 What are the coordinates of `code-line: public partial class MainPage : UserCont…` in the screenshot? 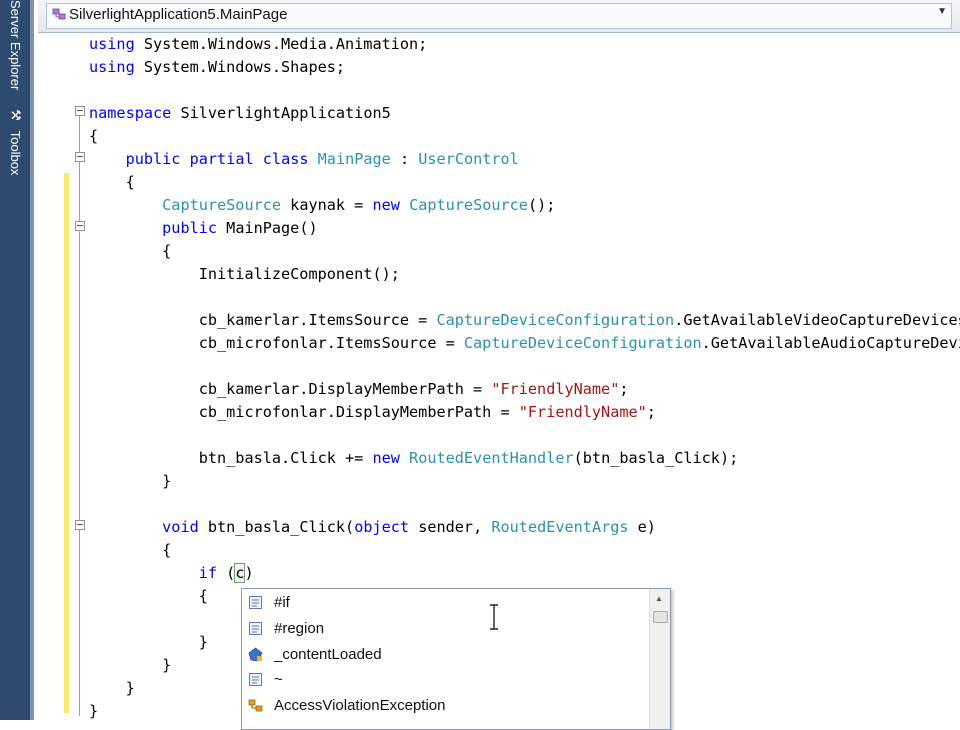 It's located at (304, 159).